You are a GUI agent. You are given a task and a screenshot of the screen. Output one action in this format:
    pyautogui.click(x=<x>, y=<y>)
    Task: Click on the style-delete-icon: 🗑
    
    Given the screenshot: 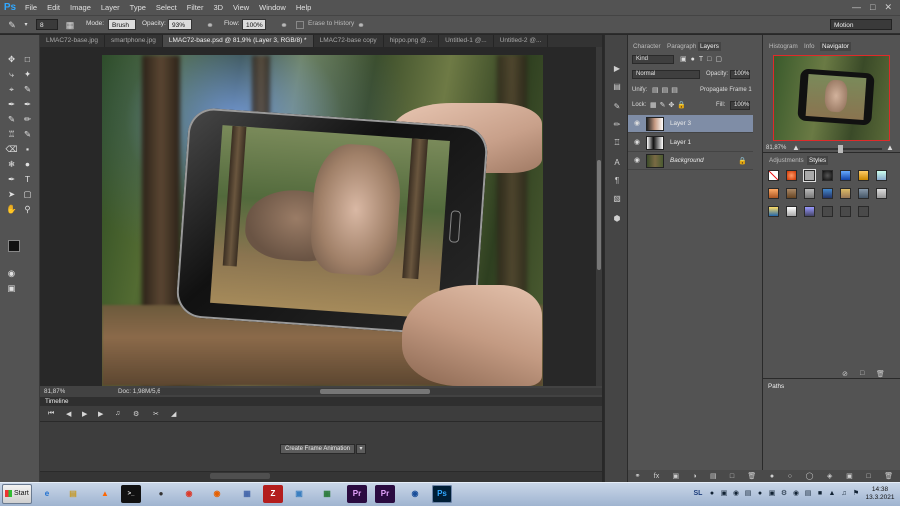 What is the action you would take?
    pyautogui.click(x=880, y=374)
    